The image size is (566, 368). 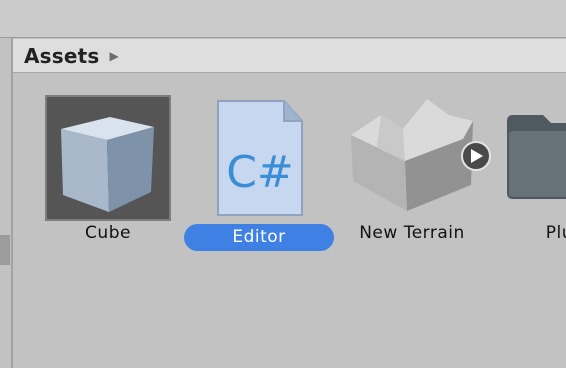 What do you see at coordinates (6, 203) in the screenshot?
I see `left-pane` at bounding box center [6, 203].